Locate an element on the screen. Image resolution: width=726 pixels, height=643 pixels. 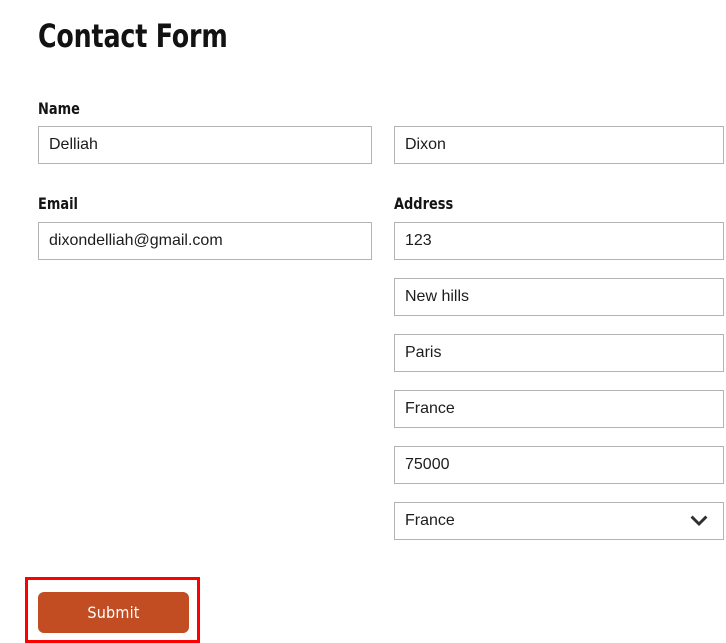
country-select: France is located at coordinates (559, 521).